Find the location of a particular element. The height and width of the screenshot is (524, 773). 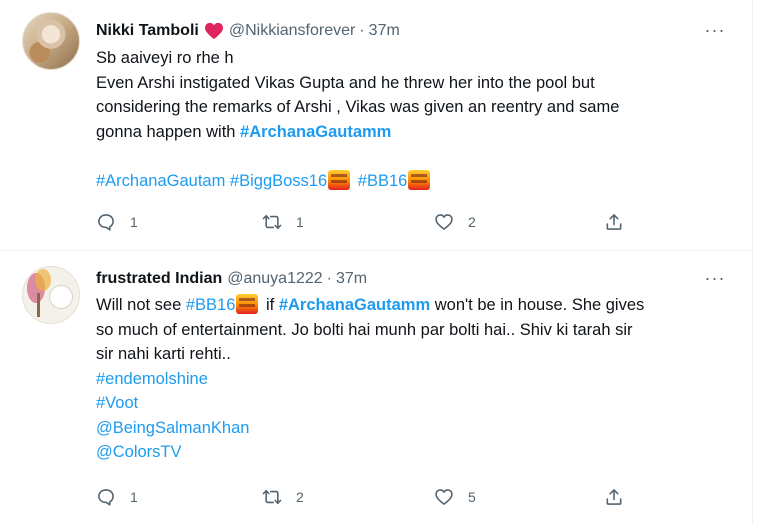

tweet-text-segment: if is located at coordinates (270, 305).